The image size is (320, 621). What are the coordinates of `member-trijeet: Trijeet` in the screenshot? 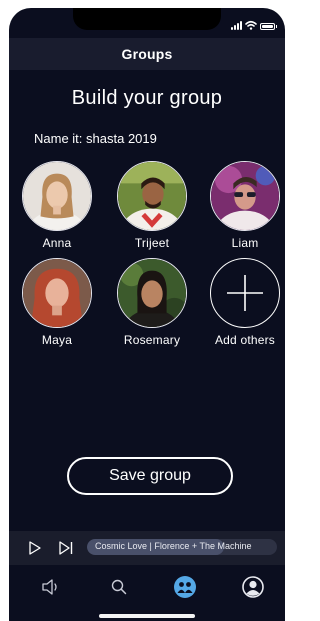 It's located at (152, 205).